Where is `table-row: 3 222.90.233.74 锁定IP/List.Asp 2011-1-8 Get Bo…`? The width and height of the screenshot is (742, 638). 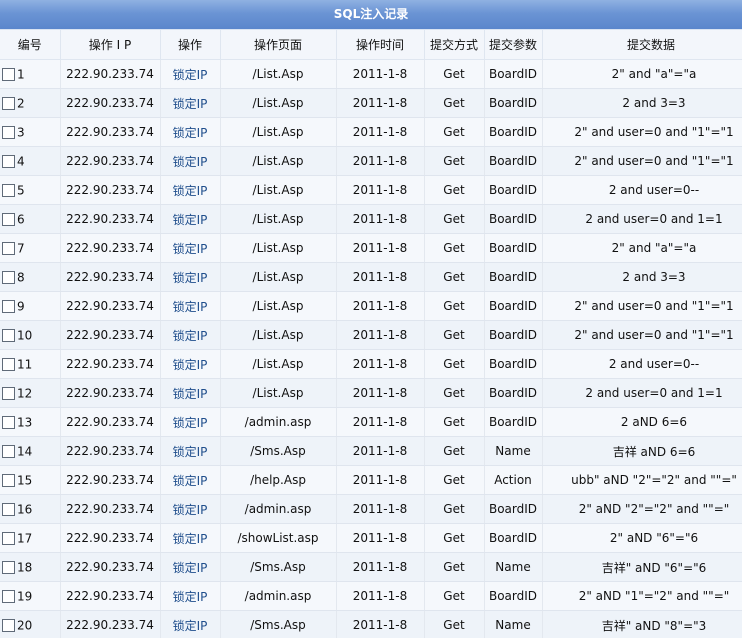 table-row: 3 222.90.233.74 锁定IP/List.Asp 2011-1-8 Get Bo… is located at coordinates (371, 132).